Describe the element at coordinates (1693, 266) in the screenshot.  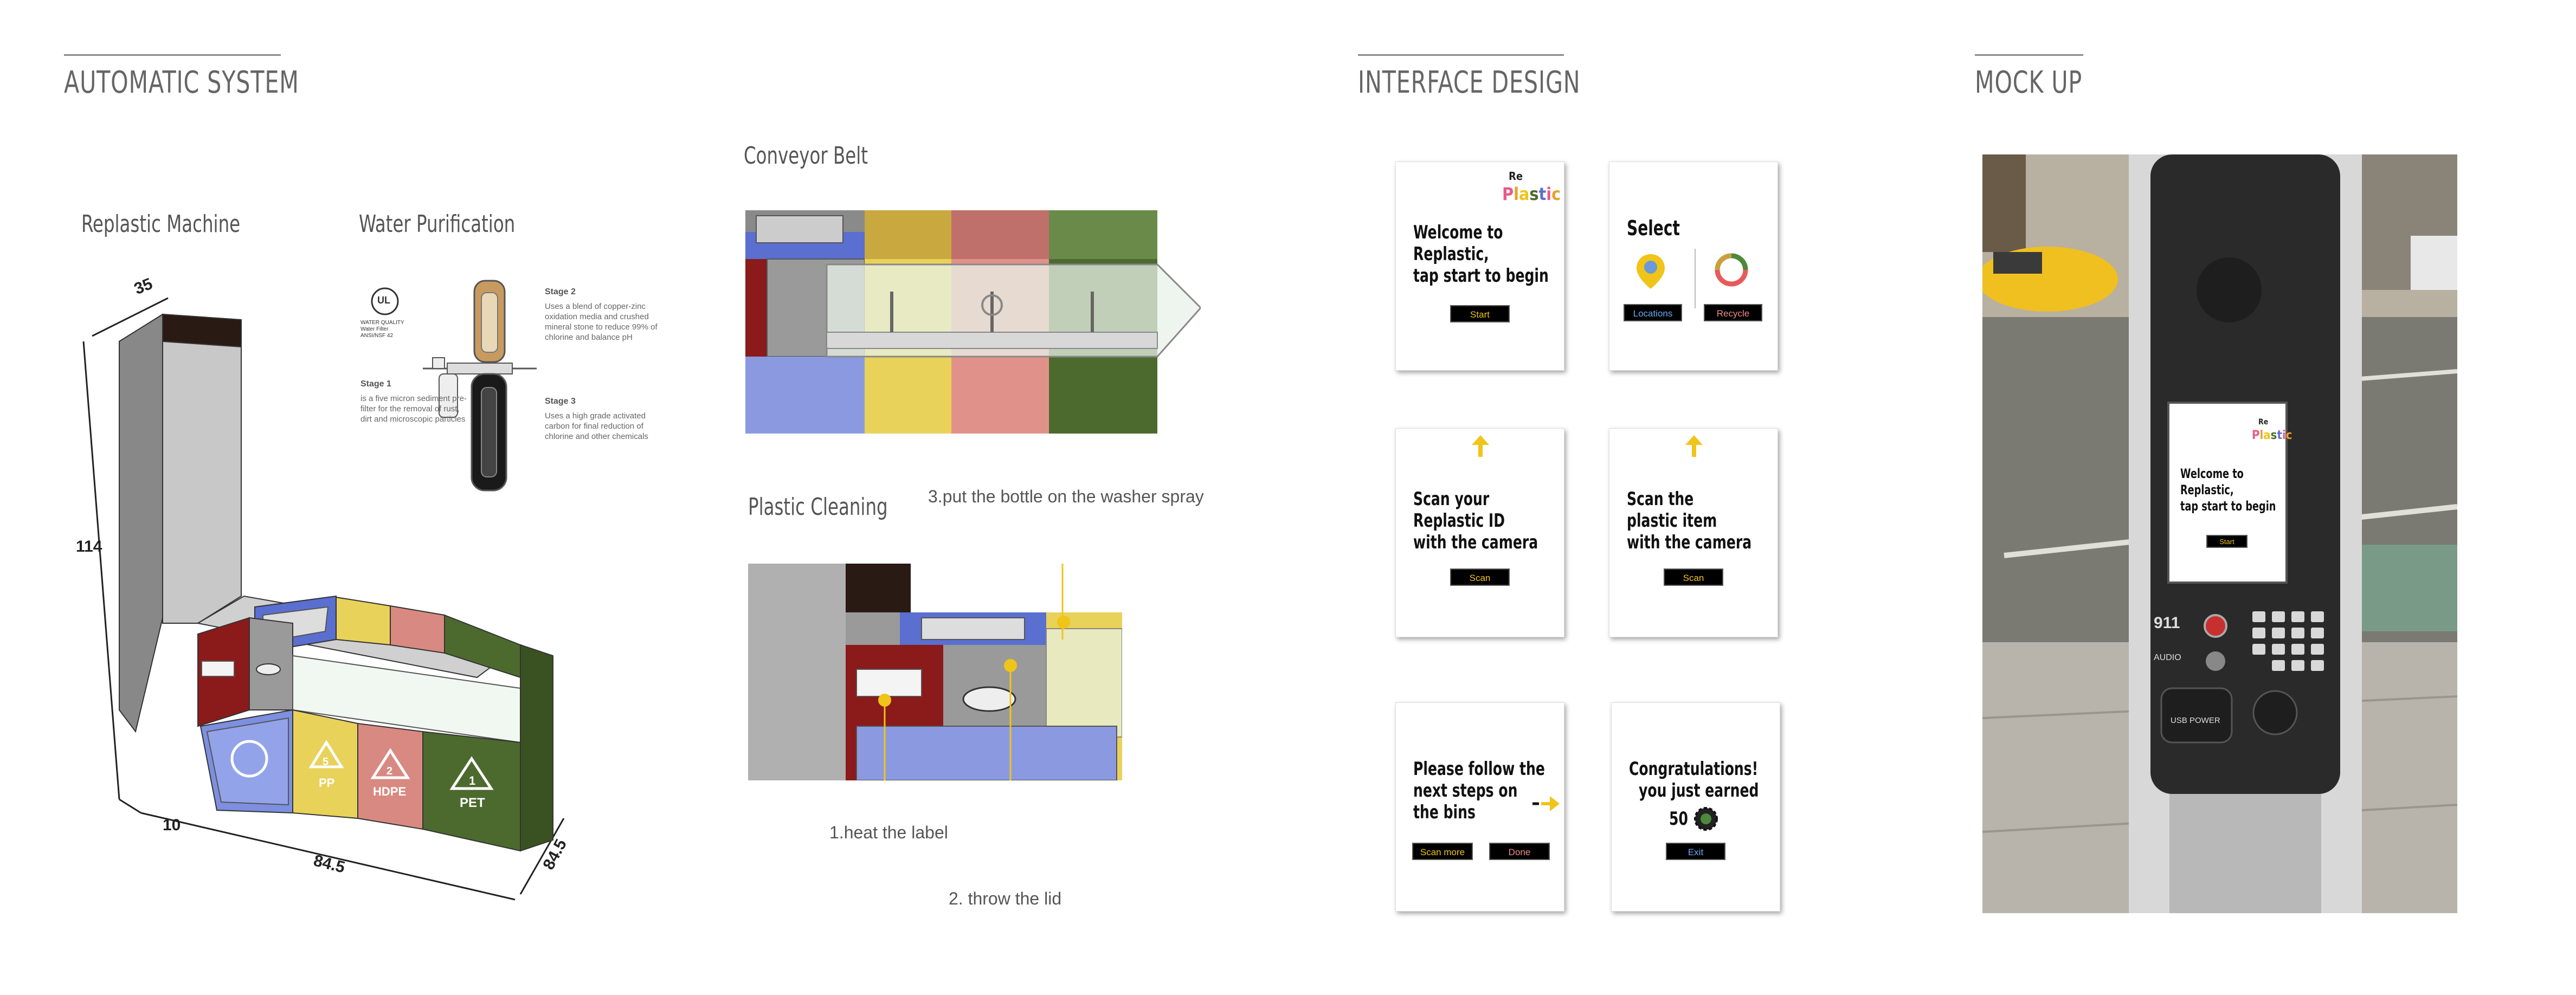
I see `screen-select: Select Locations Recycle` at that location.